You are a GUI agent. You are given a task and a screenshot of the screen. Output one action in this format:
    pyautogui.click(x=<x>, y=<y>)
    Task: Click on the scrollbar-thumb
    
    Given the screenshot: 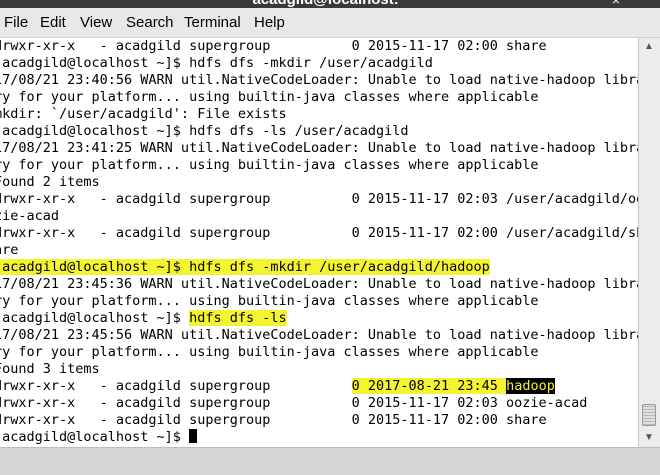 What is the action you would take?
    pyautogui.click(x=649, y=415)
    